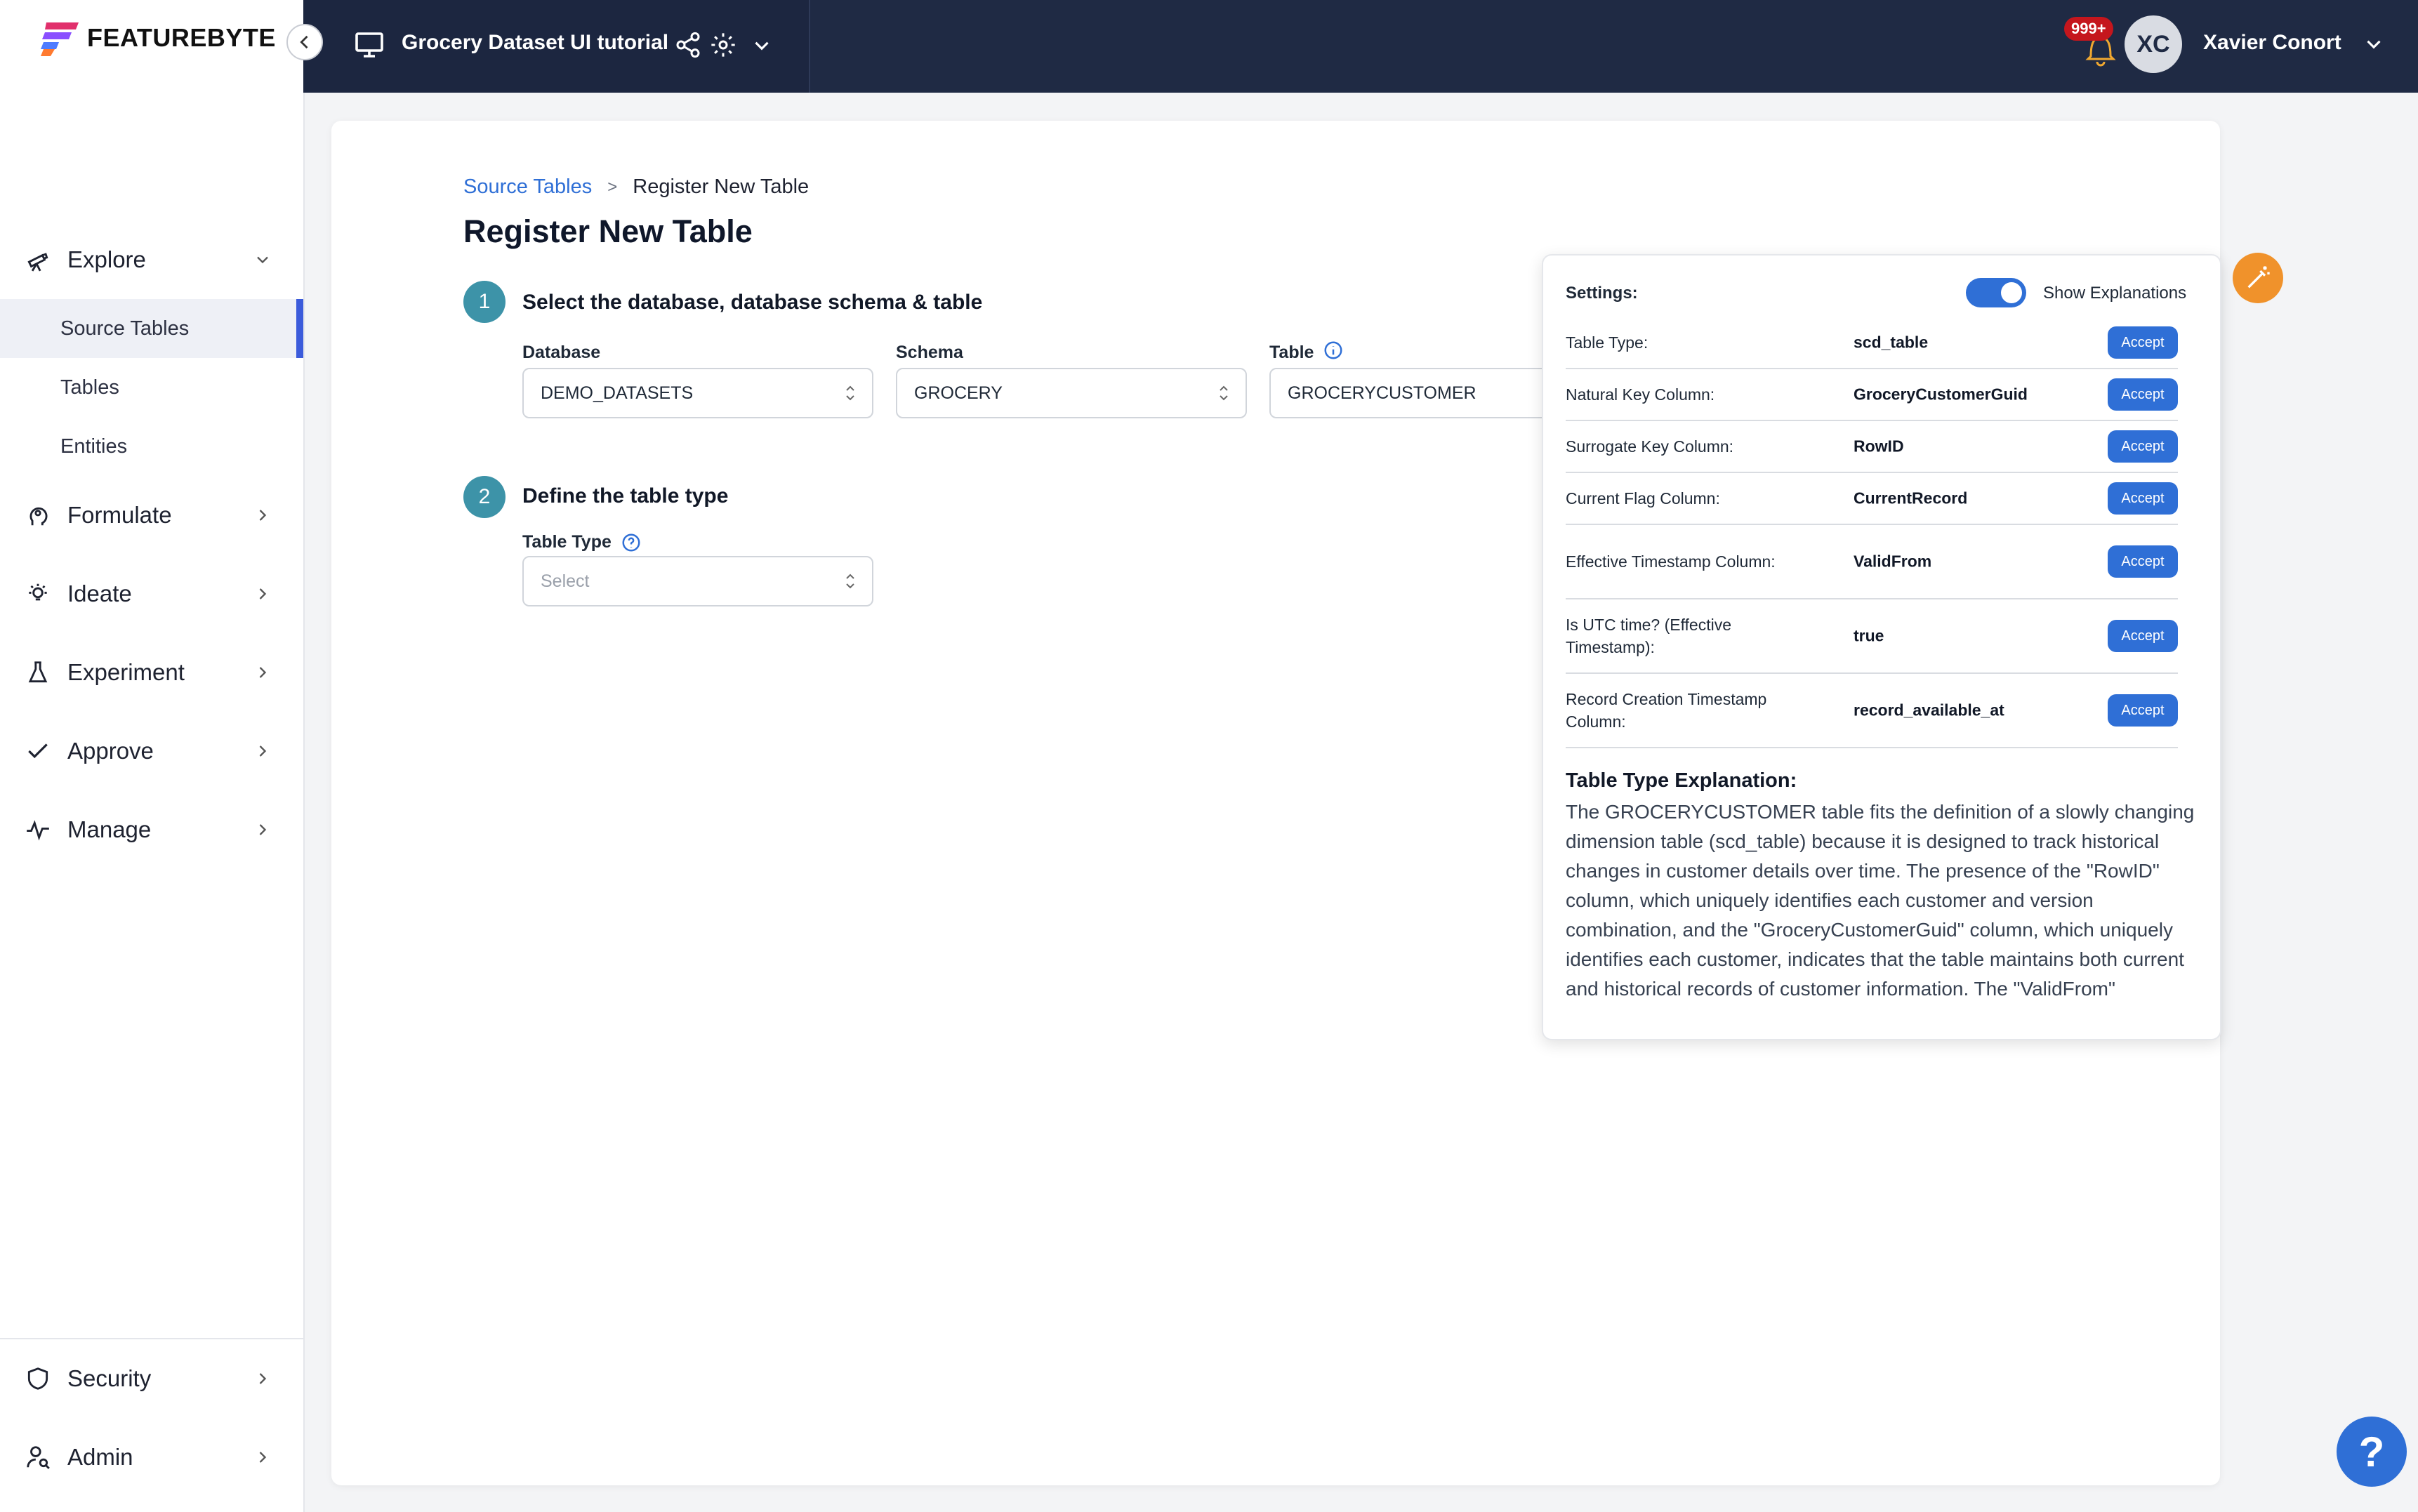 The width and height of the screenshot is (2418, 1512). I want to click on telescope-icon, so click(38, 260).